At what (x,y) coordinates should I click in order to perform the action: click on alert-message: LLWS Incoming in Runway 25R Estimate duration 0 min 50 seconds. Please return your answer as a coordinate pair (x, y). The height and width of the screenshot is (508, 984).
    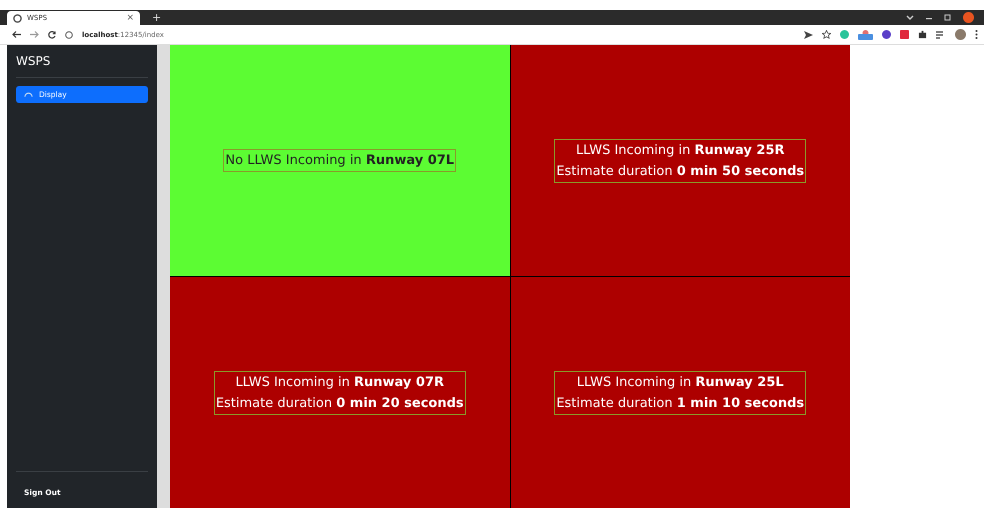
    Looking at the image, I should click on (680, 160).